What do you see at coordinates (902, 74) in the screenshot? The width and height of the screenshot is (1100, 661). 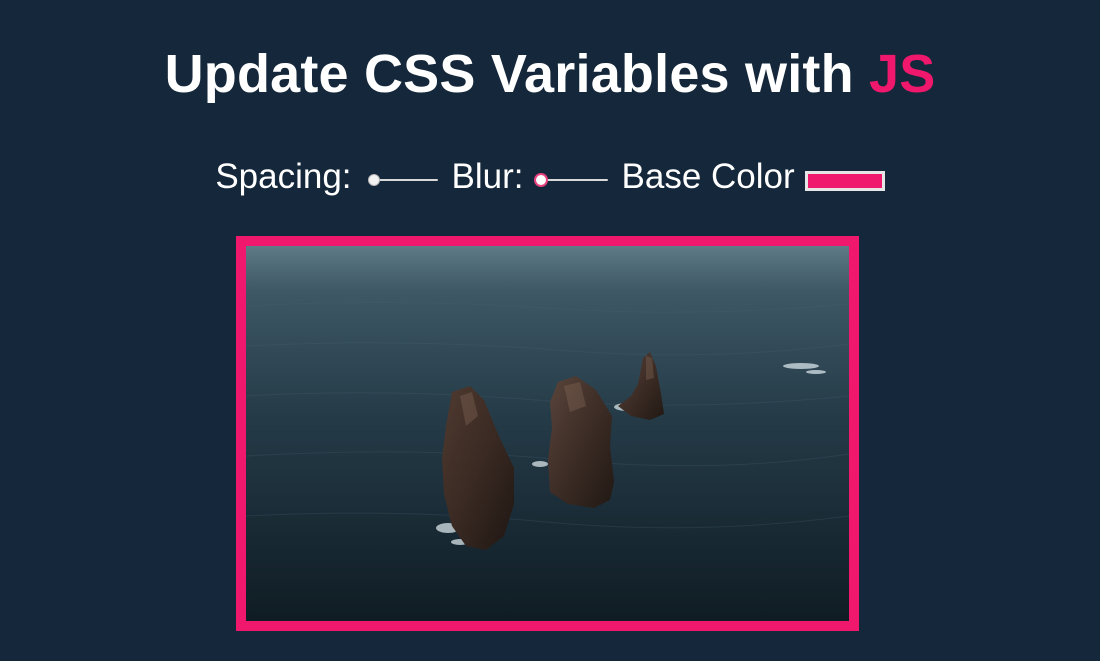 I see `title-highlight: JS` at bounding box center [902, 74].